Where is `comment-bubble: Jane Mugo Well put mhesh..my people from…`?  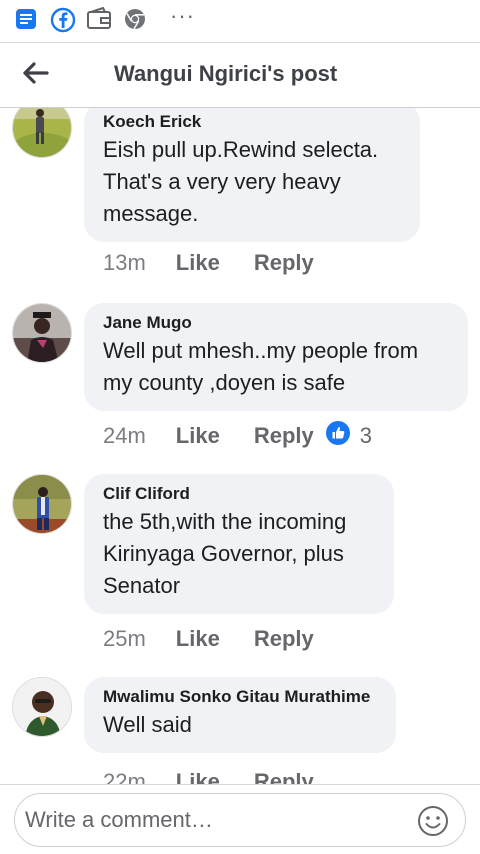 comment-bubble: Jane Mugo Well put mhesh..my people from… is located at coordinates (276, 357).